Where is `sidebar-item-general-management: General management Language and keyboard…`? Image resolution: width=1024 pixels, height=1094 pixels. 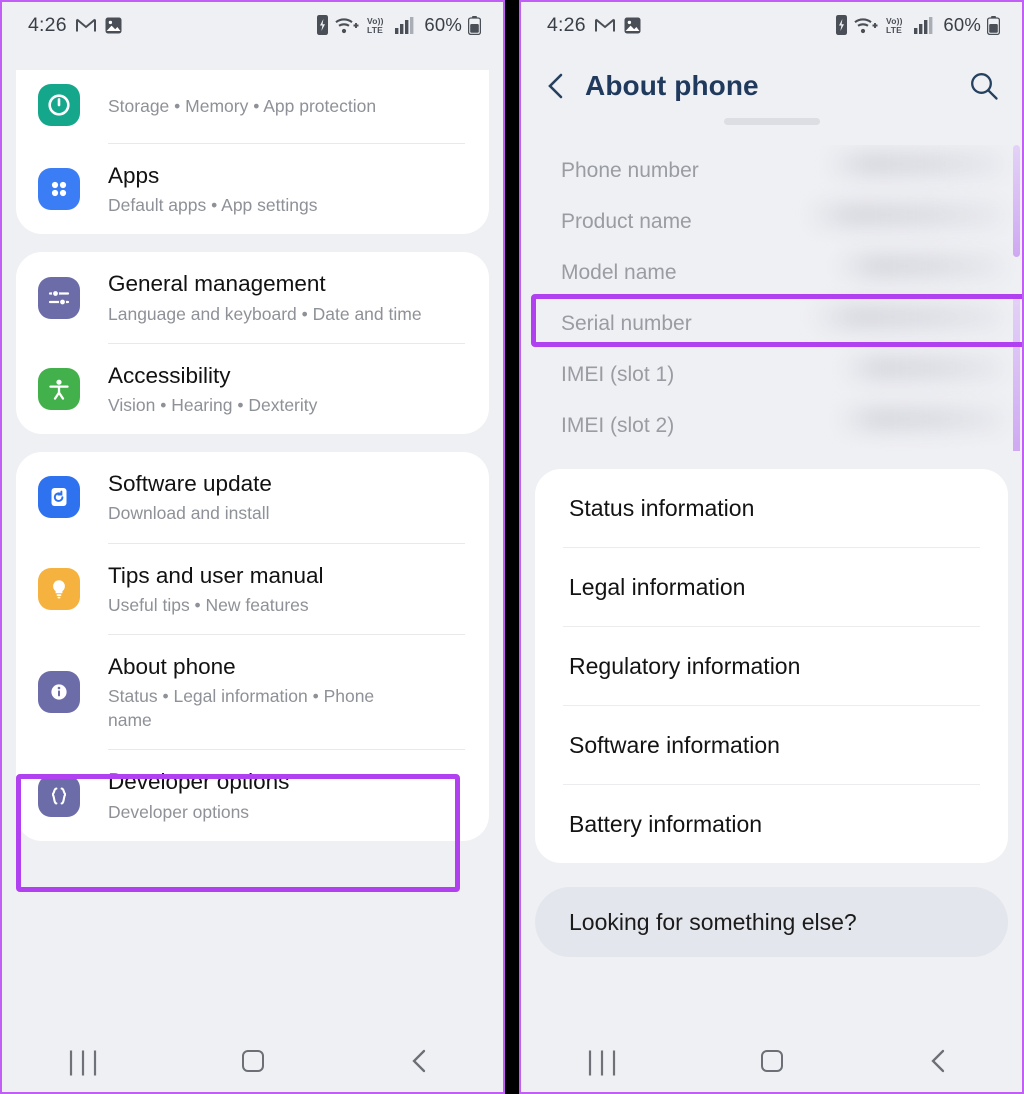
sidebar-item-general-management: General management Language and keyboard… is located at coordinates (252, 297).